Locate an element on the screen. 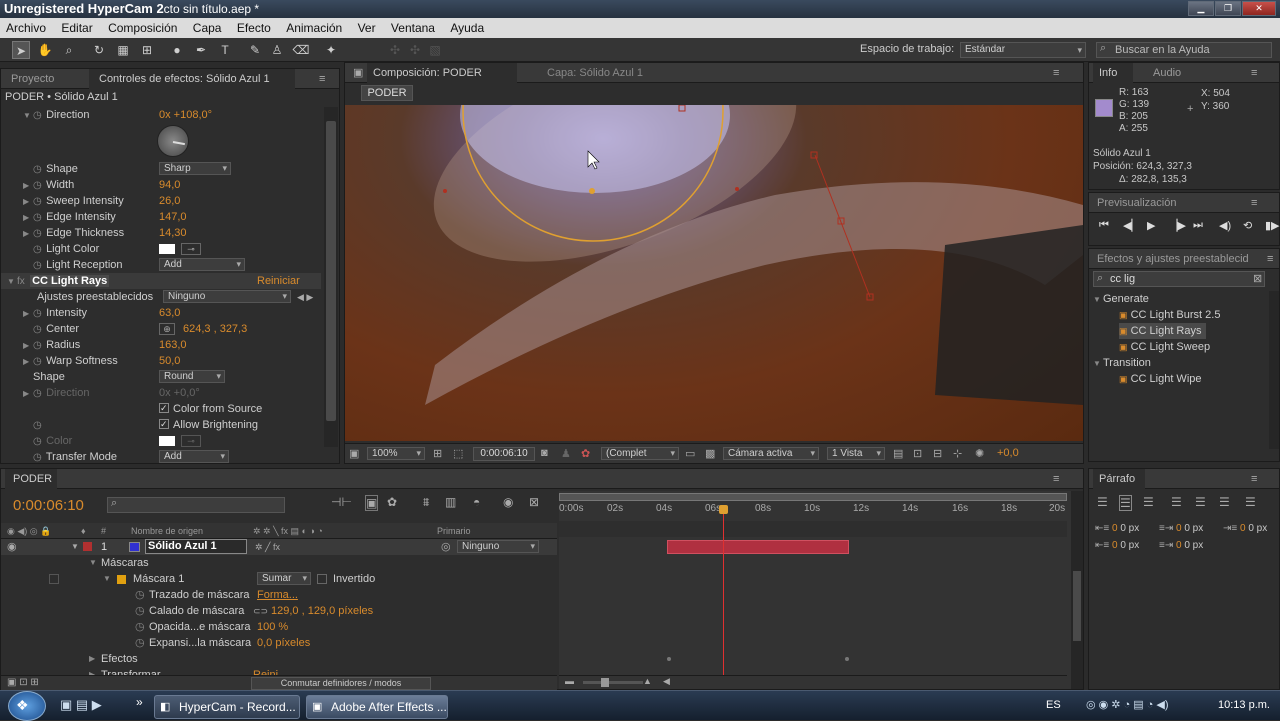 This screenshot has height=721, width=1280. always-preview-icon: ▣ is located at coordinates (354, 453).